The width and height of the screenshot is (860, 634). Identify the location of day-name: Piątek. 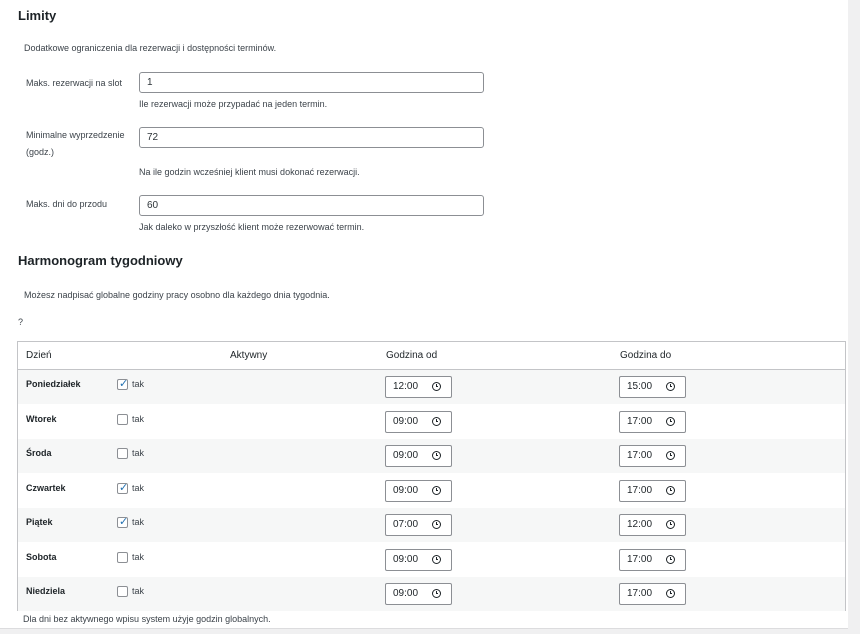
(39, 522).